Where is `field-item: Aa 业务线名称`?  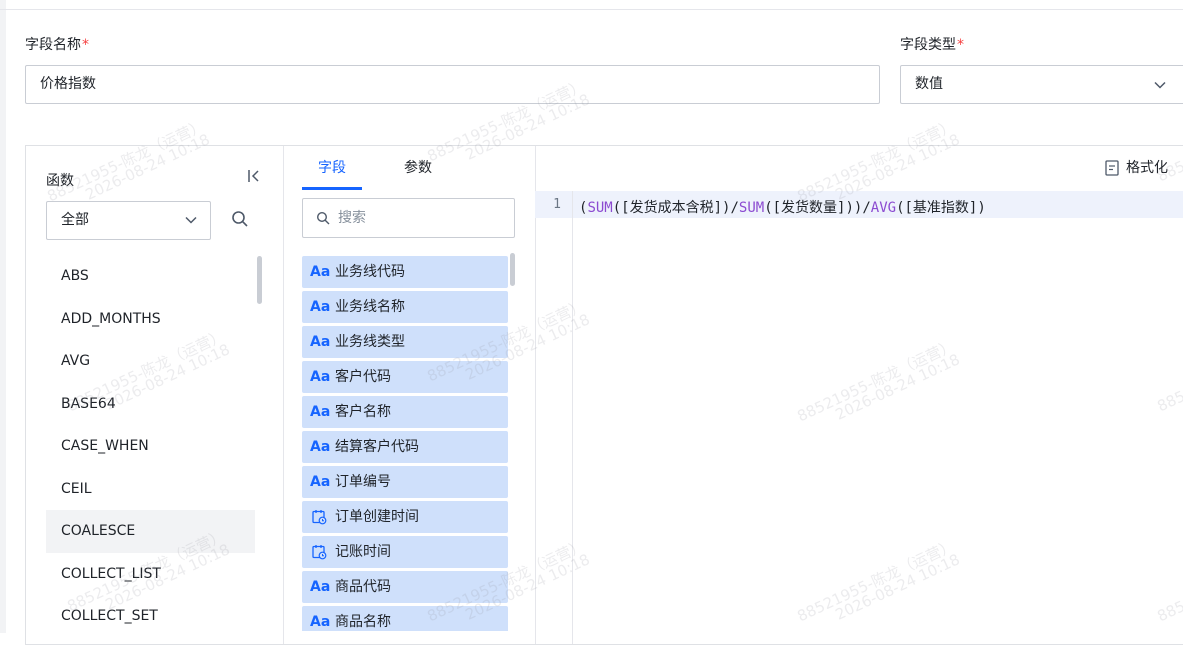 field-item: Aa 业务线名称 is located at coordinates (405, 307).